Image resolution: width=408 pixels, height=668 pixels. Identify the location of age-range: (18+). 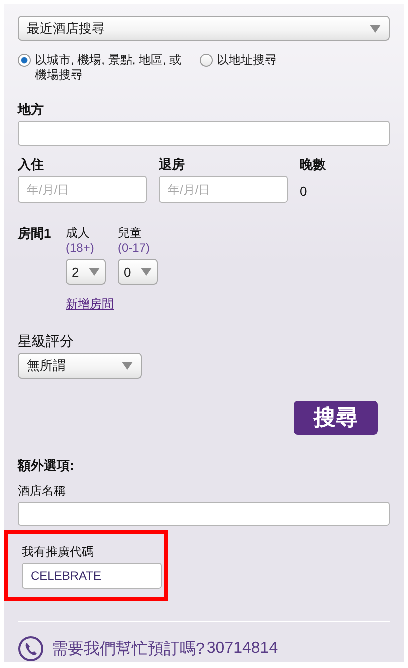
(81, 249).